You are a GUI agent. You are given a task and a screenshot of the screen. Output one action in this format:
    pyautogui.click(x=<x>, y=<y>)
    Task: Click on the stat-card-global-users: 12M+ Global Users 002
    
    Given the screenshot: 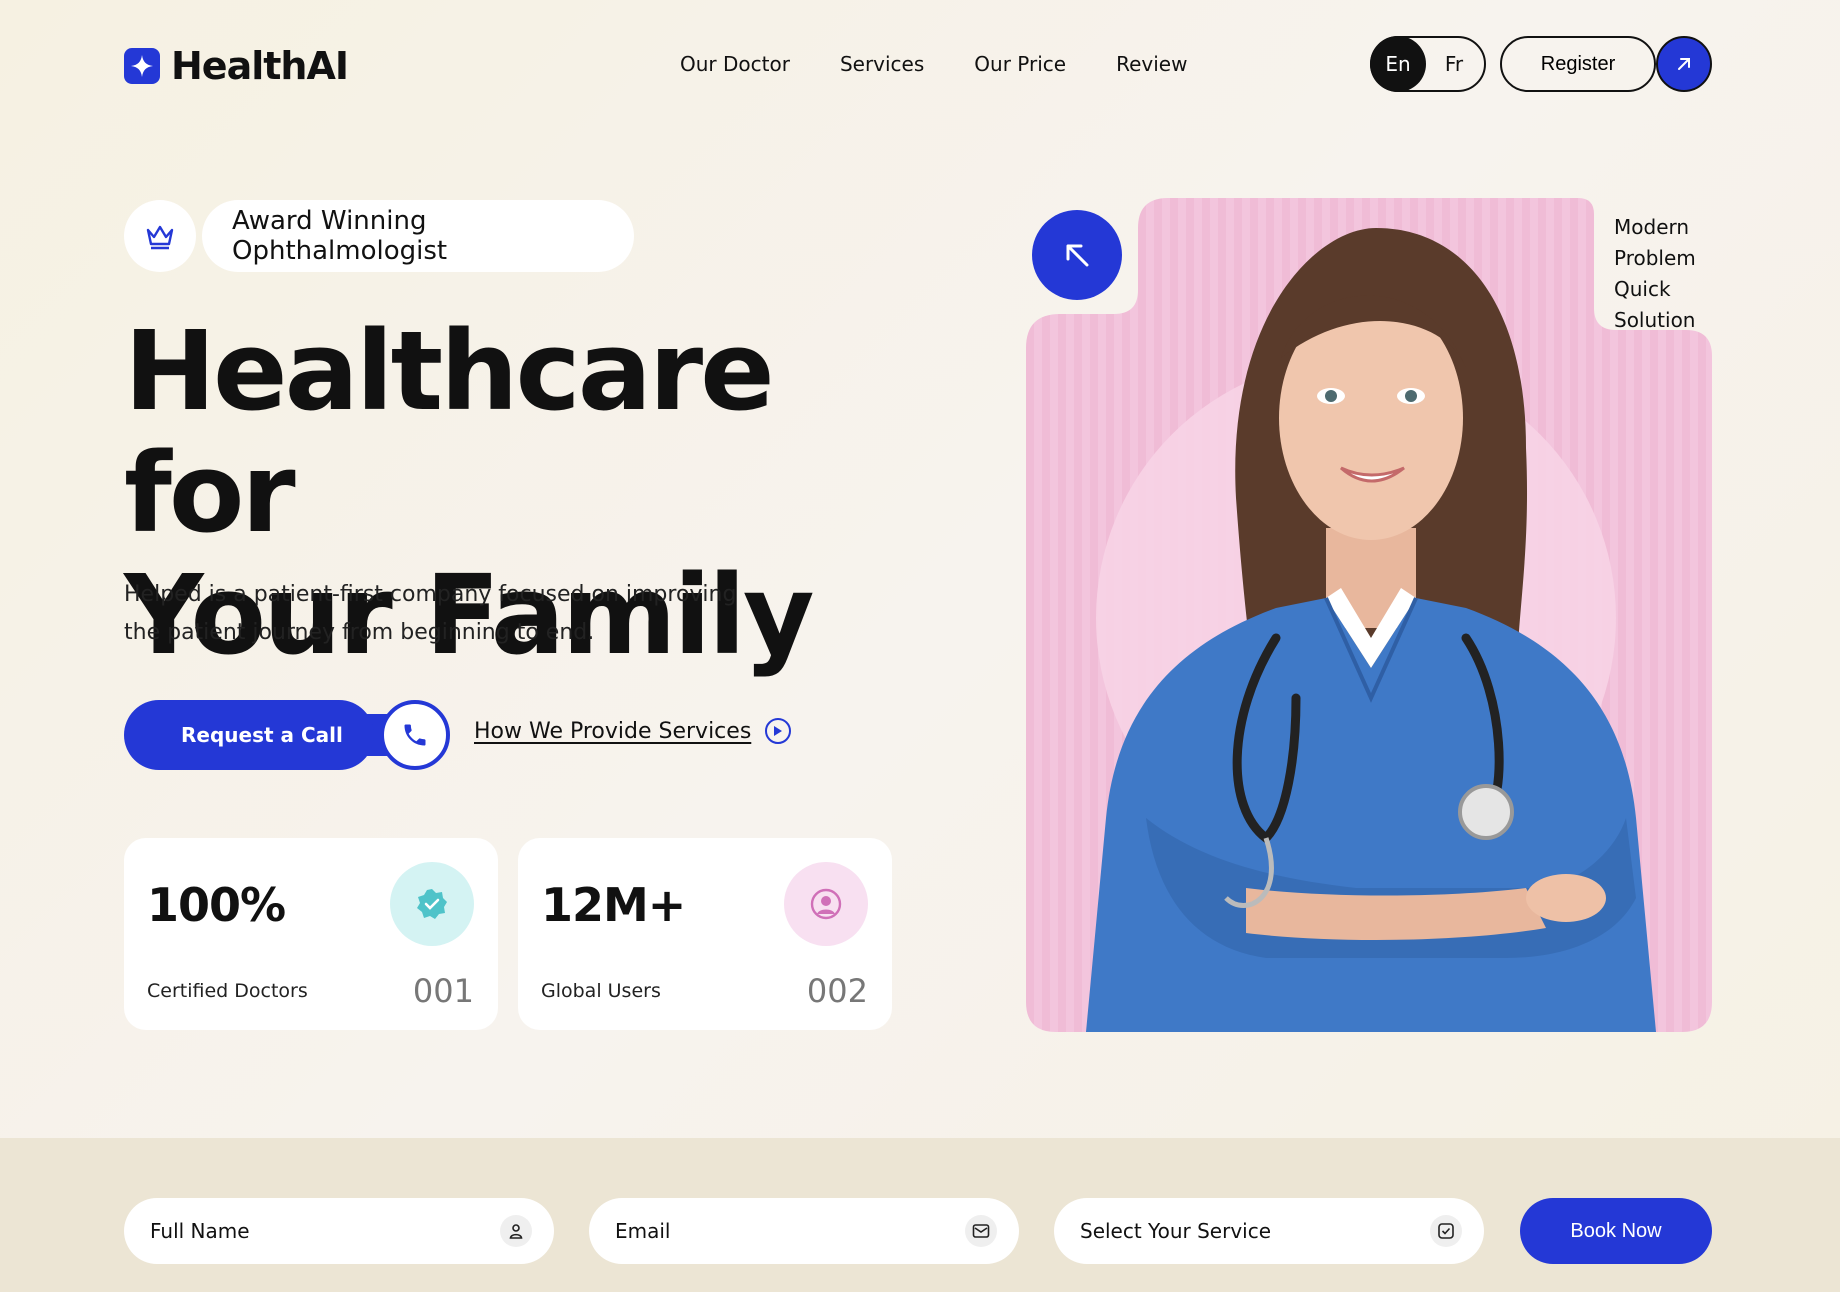 What is the action you would take?
    pyautogui.click(x=705, y=934)
    